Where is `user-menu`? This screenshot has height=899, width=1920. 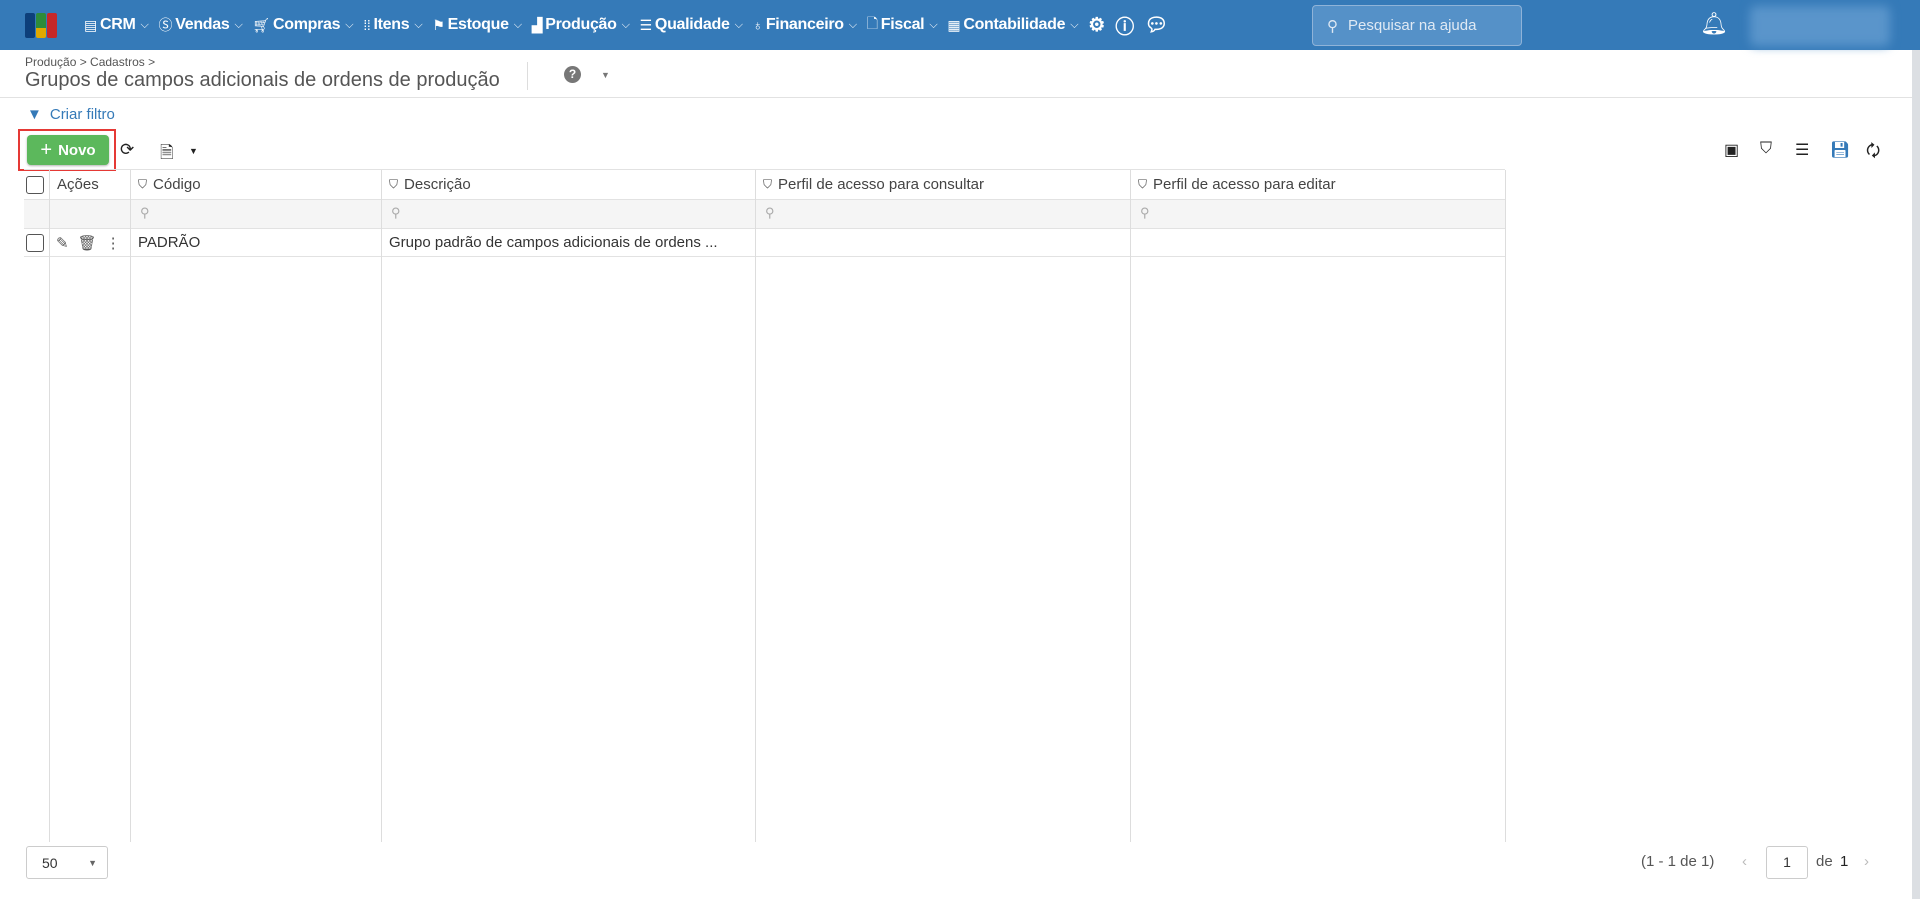
user-menu is located at coordinates (1820, 26).